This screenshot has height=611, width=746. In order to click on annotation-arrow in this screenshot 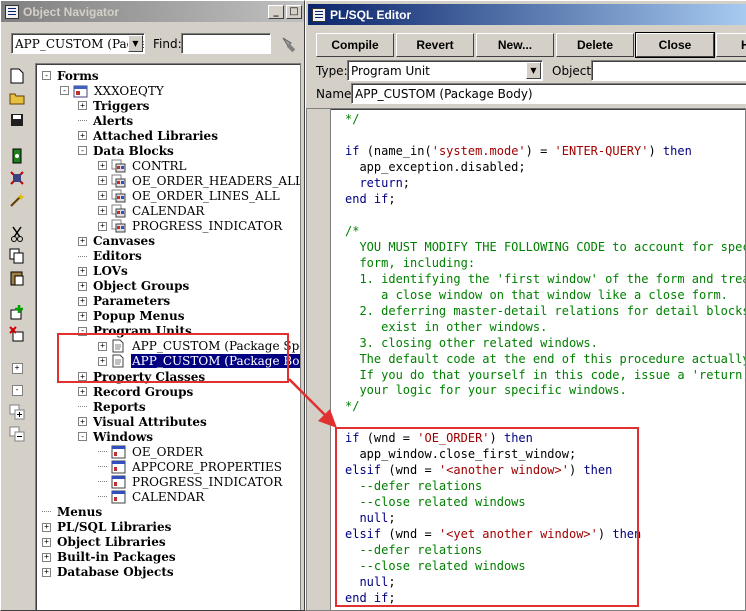, I will do `click(312, 403)`.